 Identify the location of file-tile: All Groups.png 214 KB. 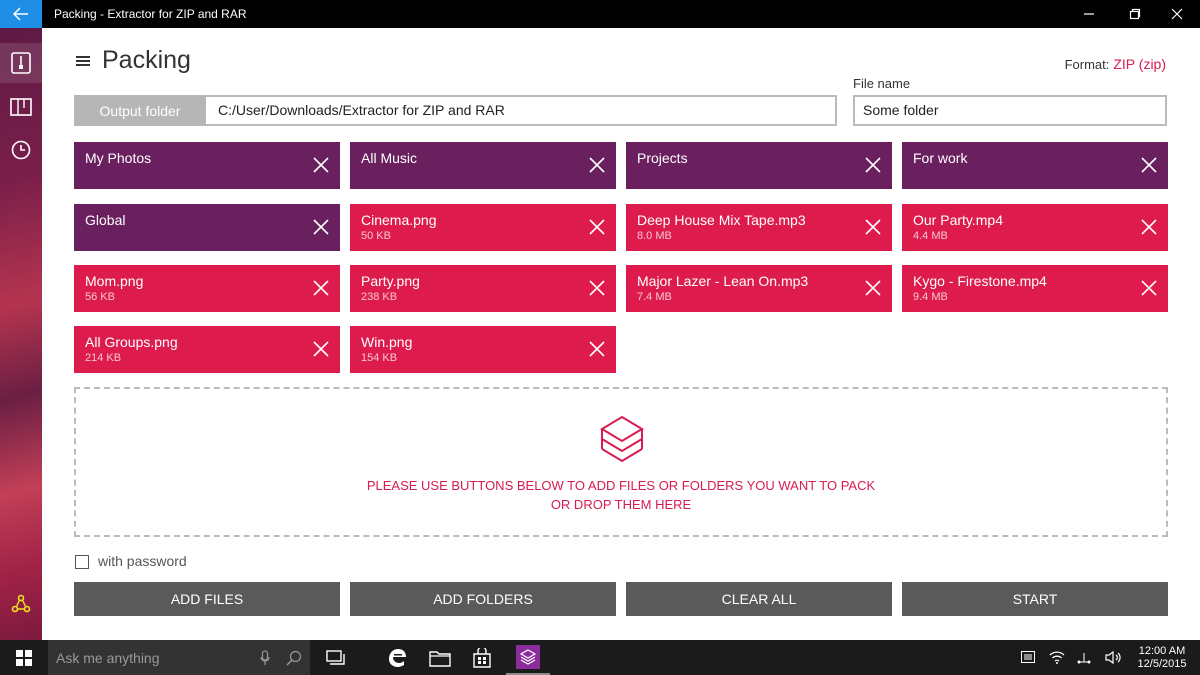
(207, 349).